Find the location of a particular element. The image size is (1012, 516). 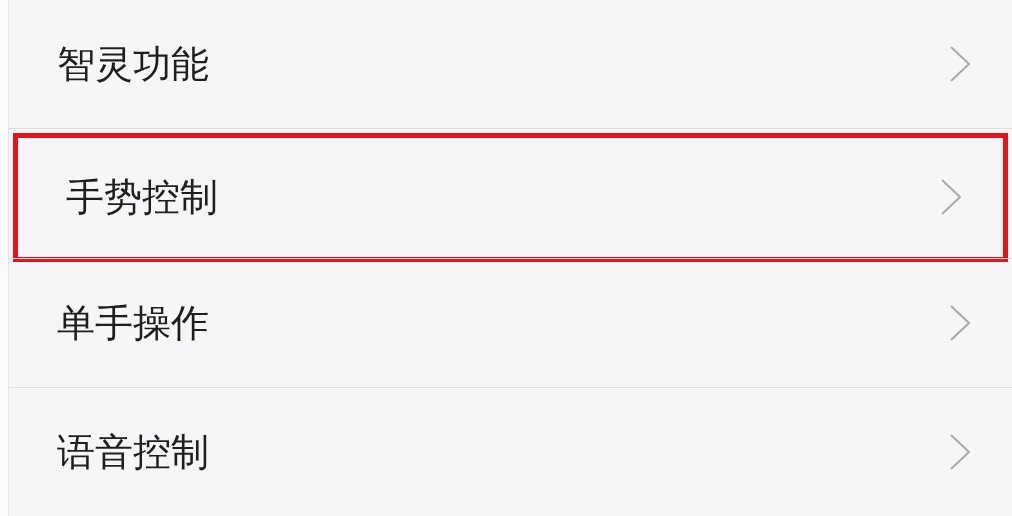

row-label: 单手操作 is located at coordinates (133, 322).